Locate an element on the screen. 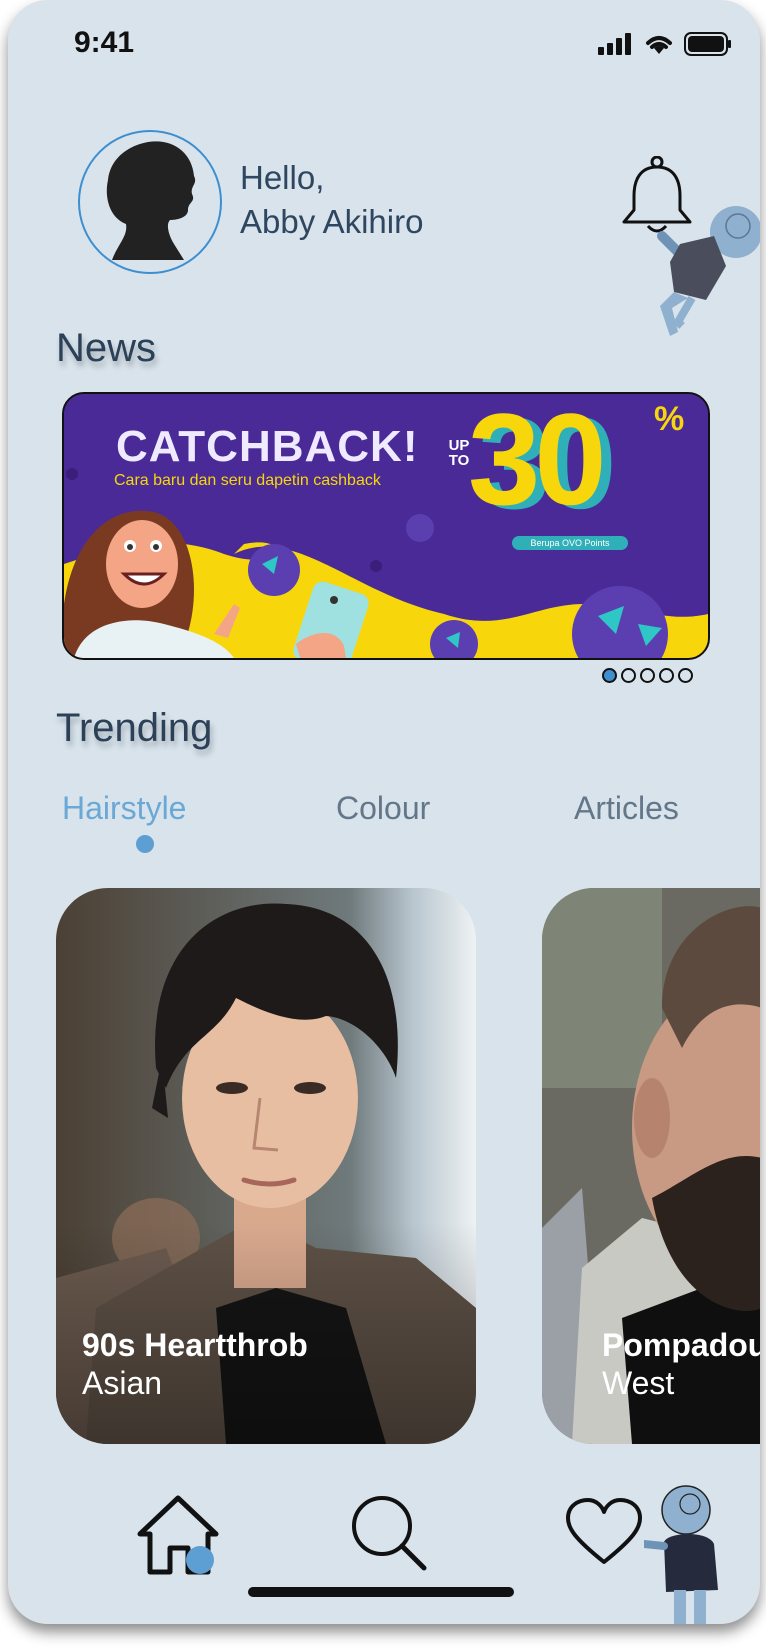 The image size is (766, 1652). home-indicator is located at coordinates (381, 1592).